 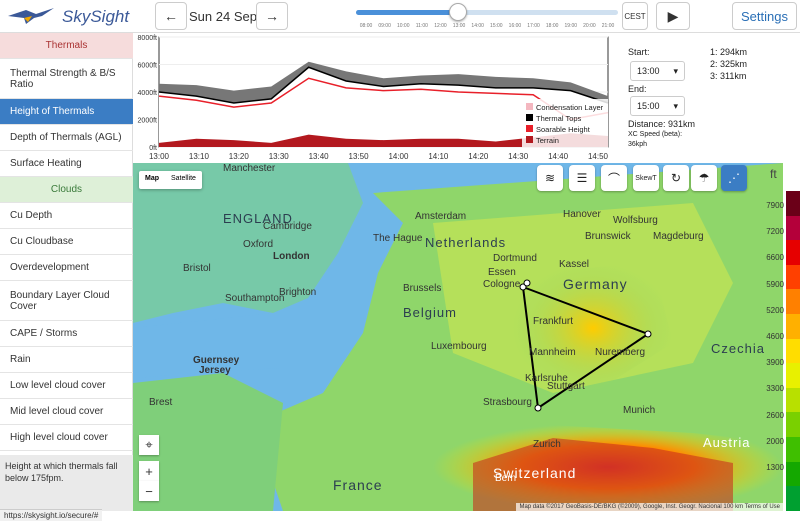 What do you see at coordinates (638, 144) in the screenshot?
I see `xc-speed-value: 36kph` at bounding box center [638, 144].